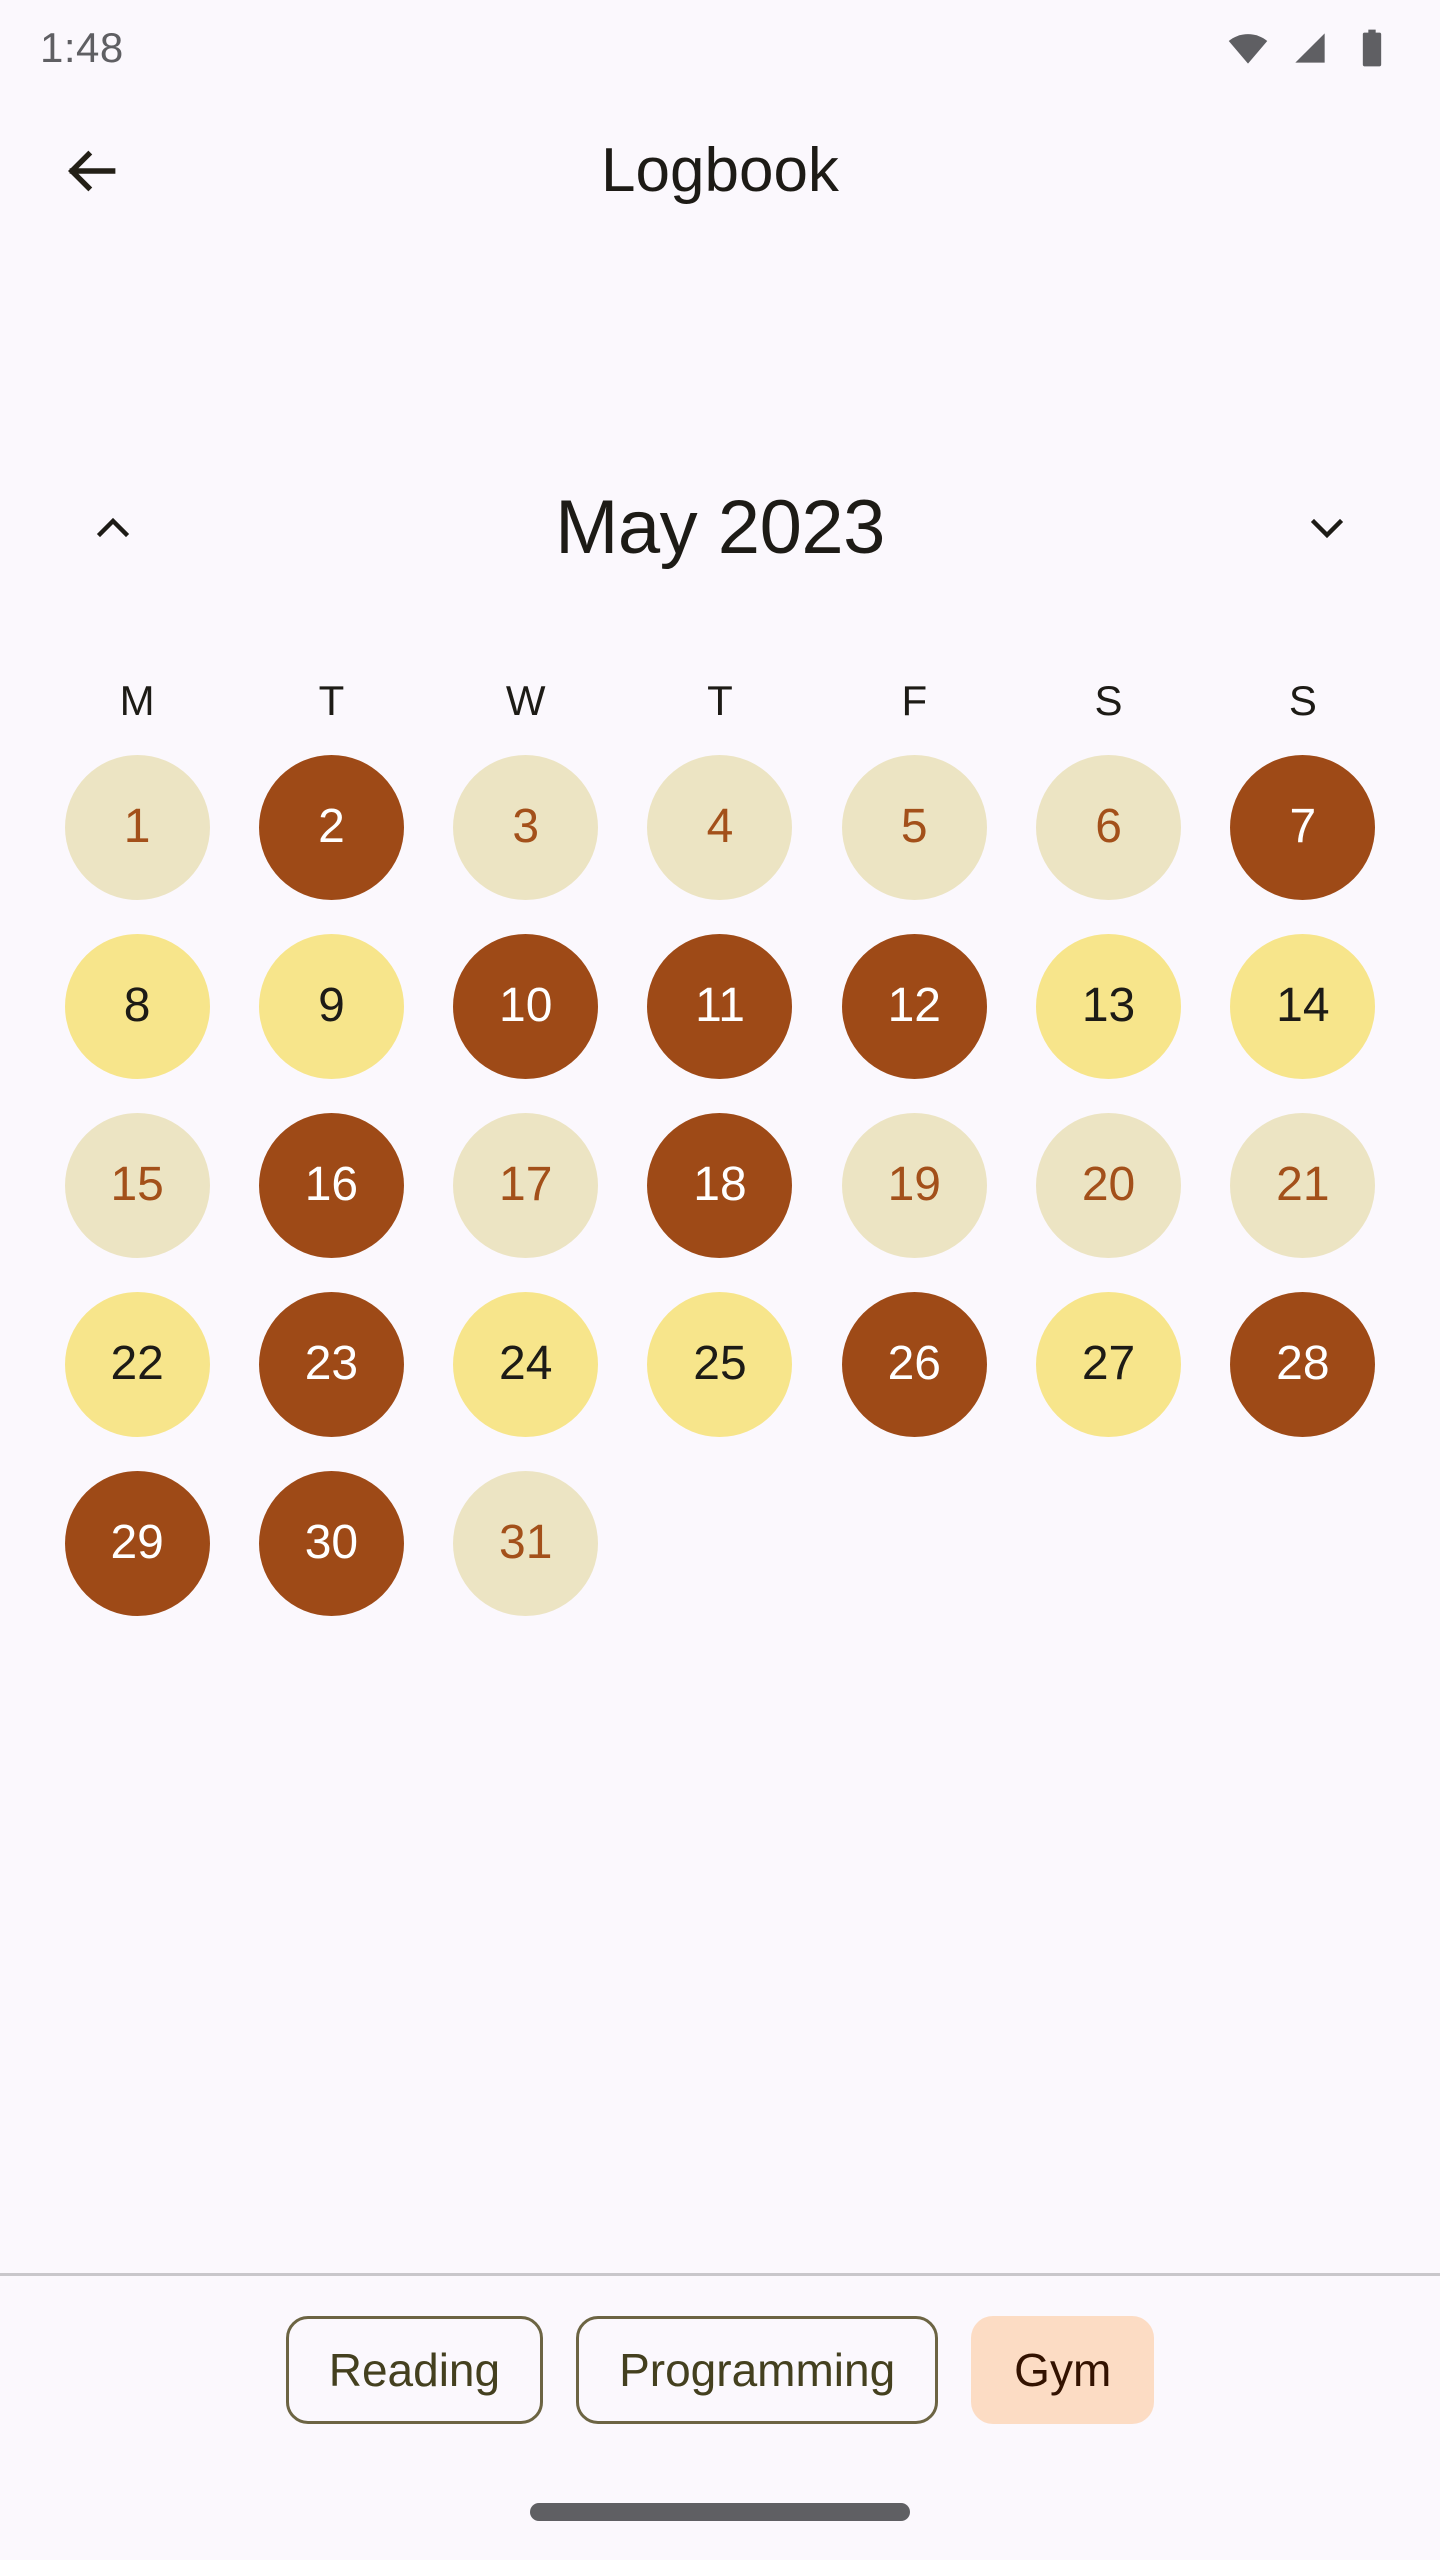  I want to click on day-circle: 9, so click(331, 1006).